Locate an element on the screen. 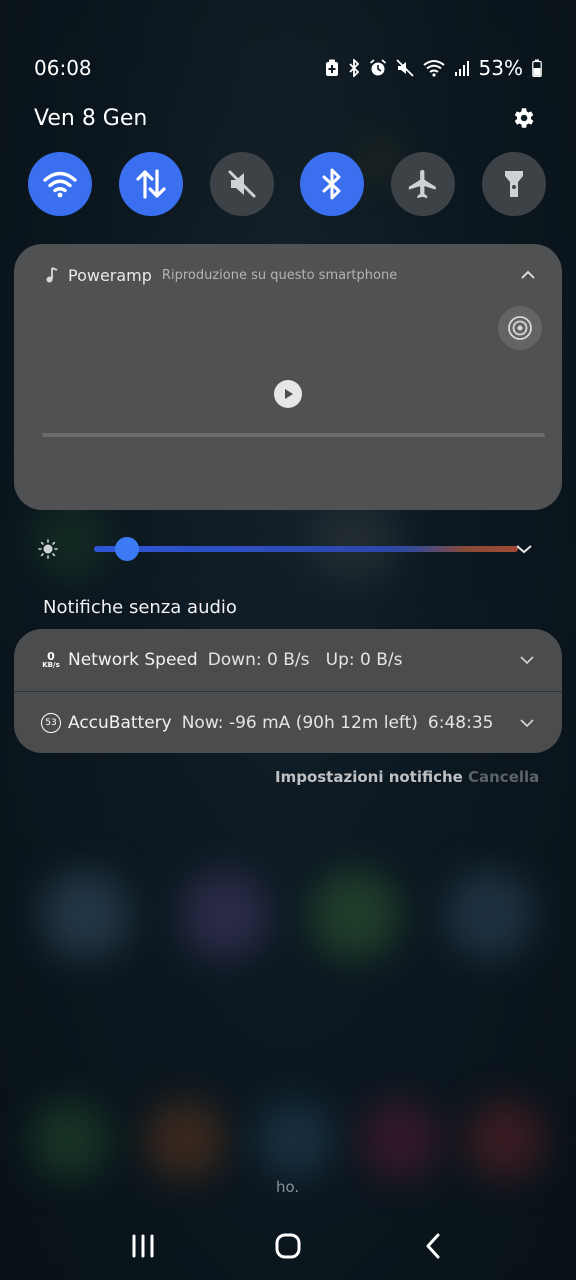 This screenshot has width=576, height=1280. battery-saver-icon is located at coordinates (332, 68).